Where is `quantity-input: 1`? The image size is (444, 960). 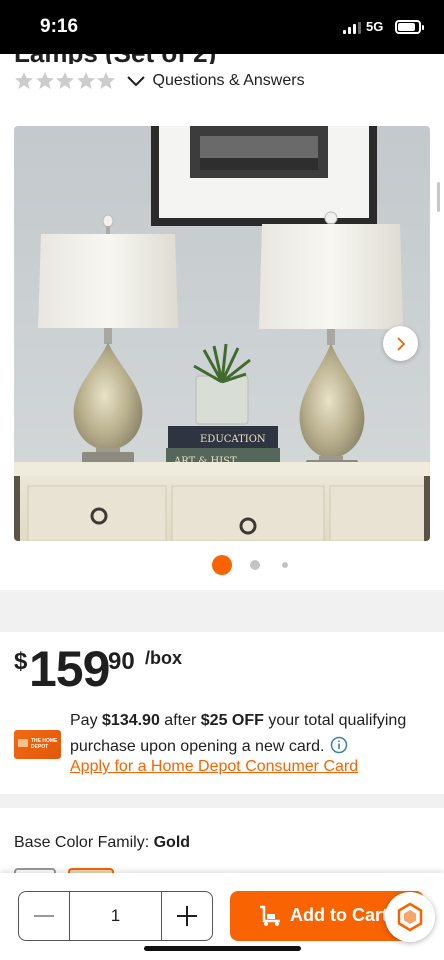 quantity-input: 1 is located at coordinates (115, 916).